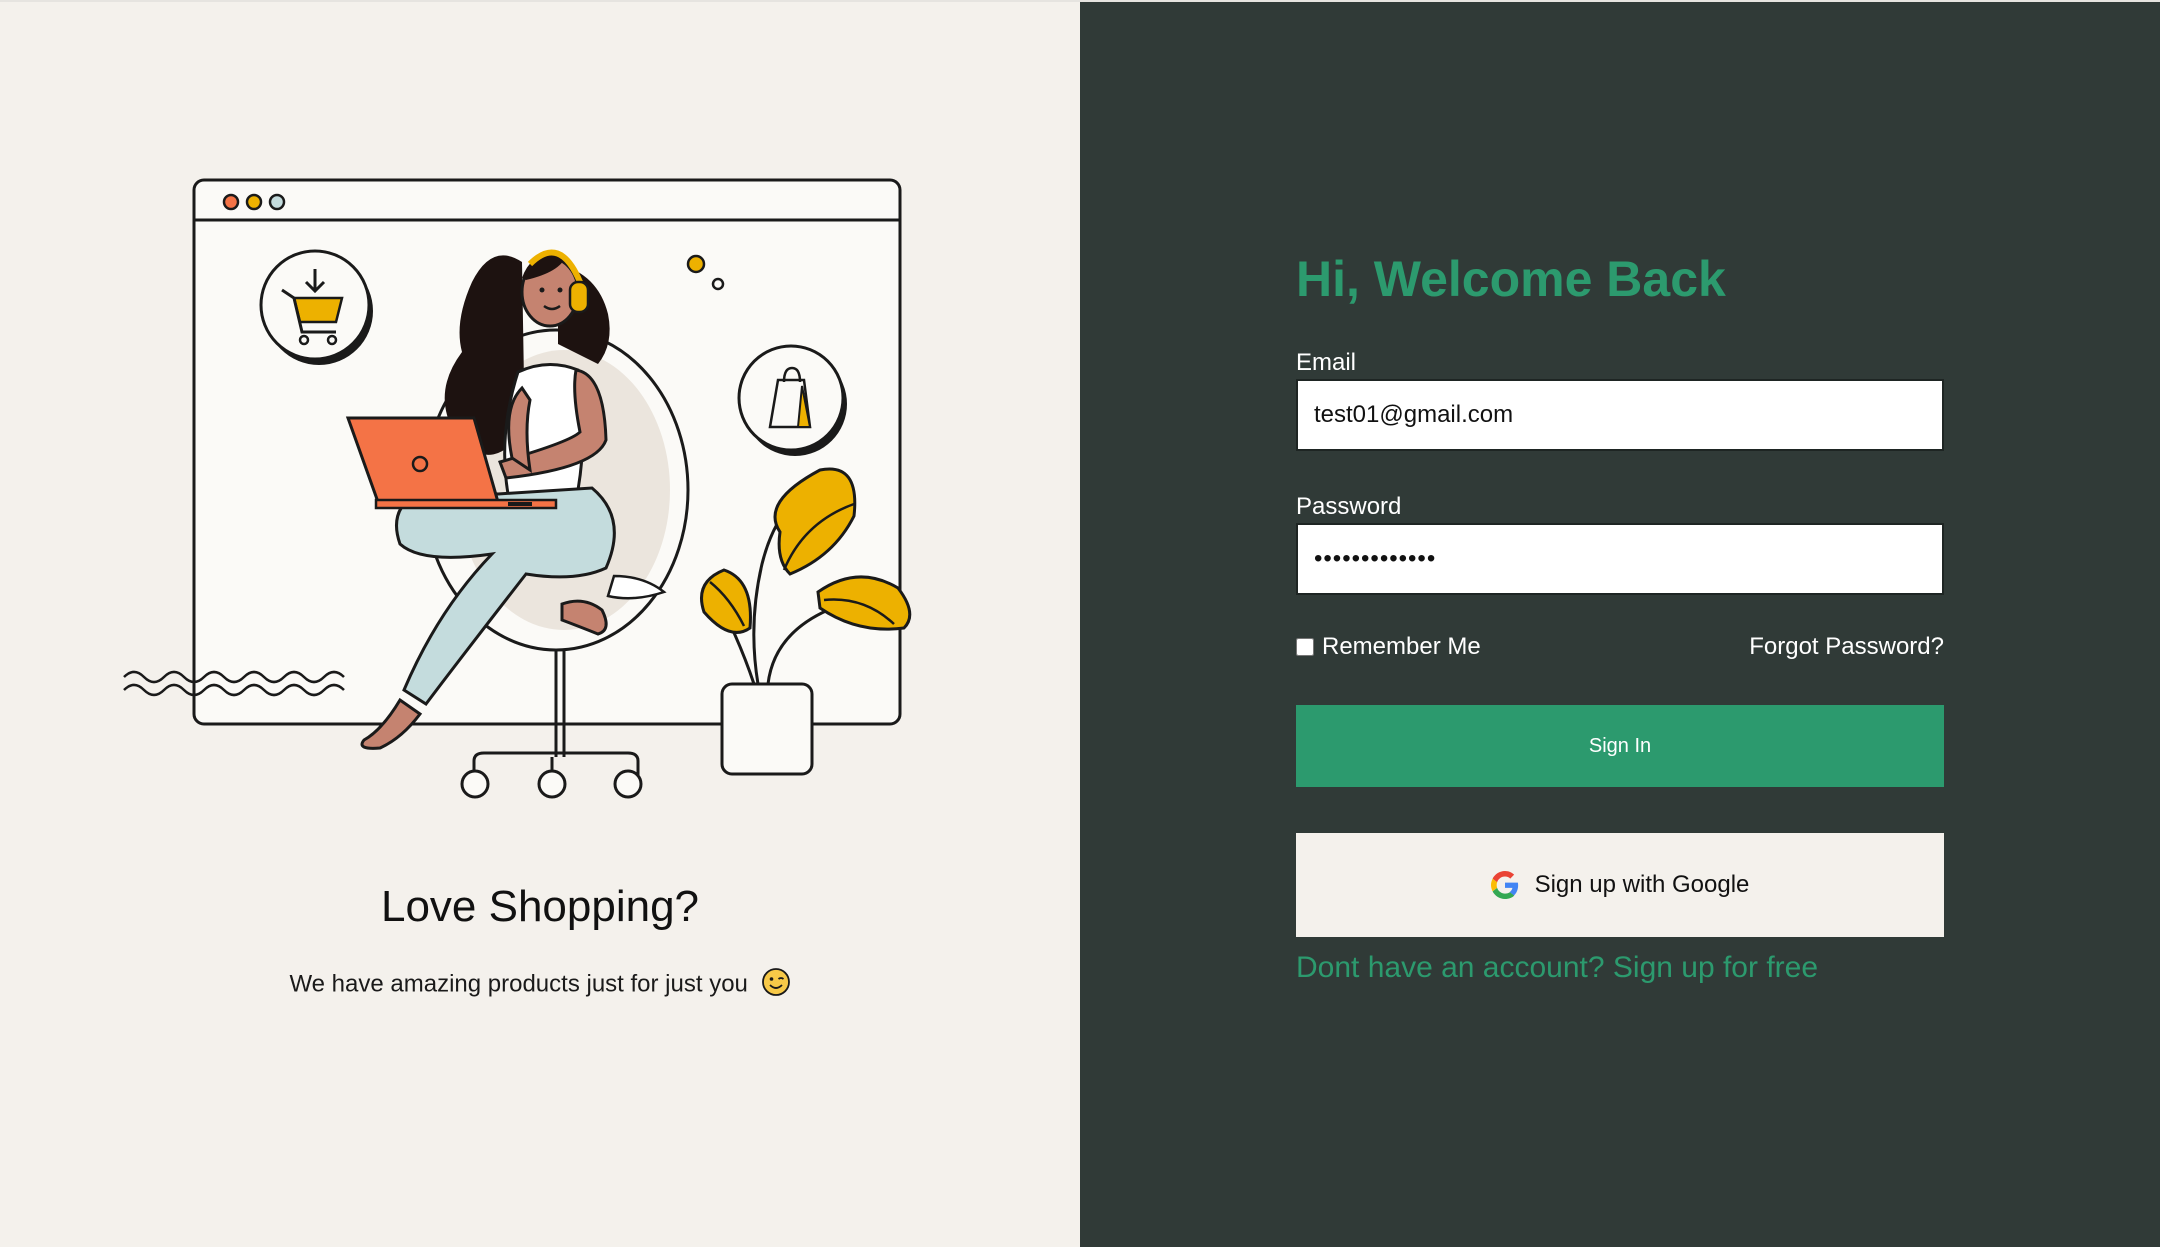  Describe the element at coordinates (1620, 746) in the screenshot. I see `sign-in-button: Sign In` at that location.